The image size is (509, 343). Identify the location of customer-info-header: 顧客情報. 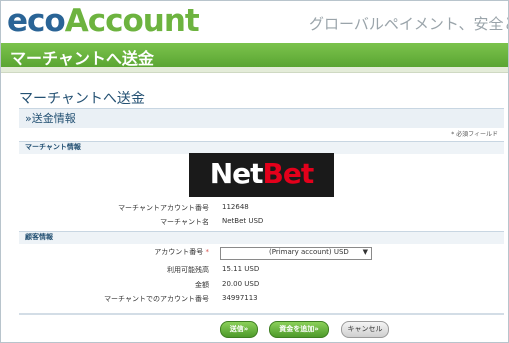
(261, 237).